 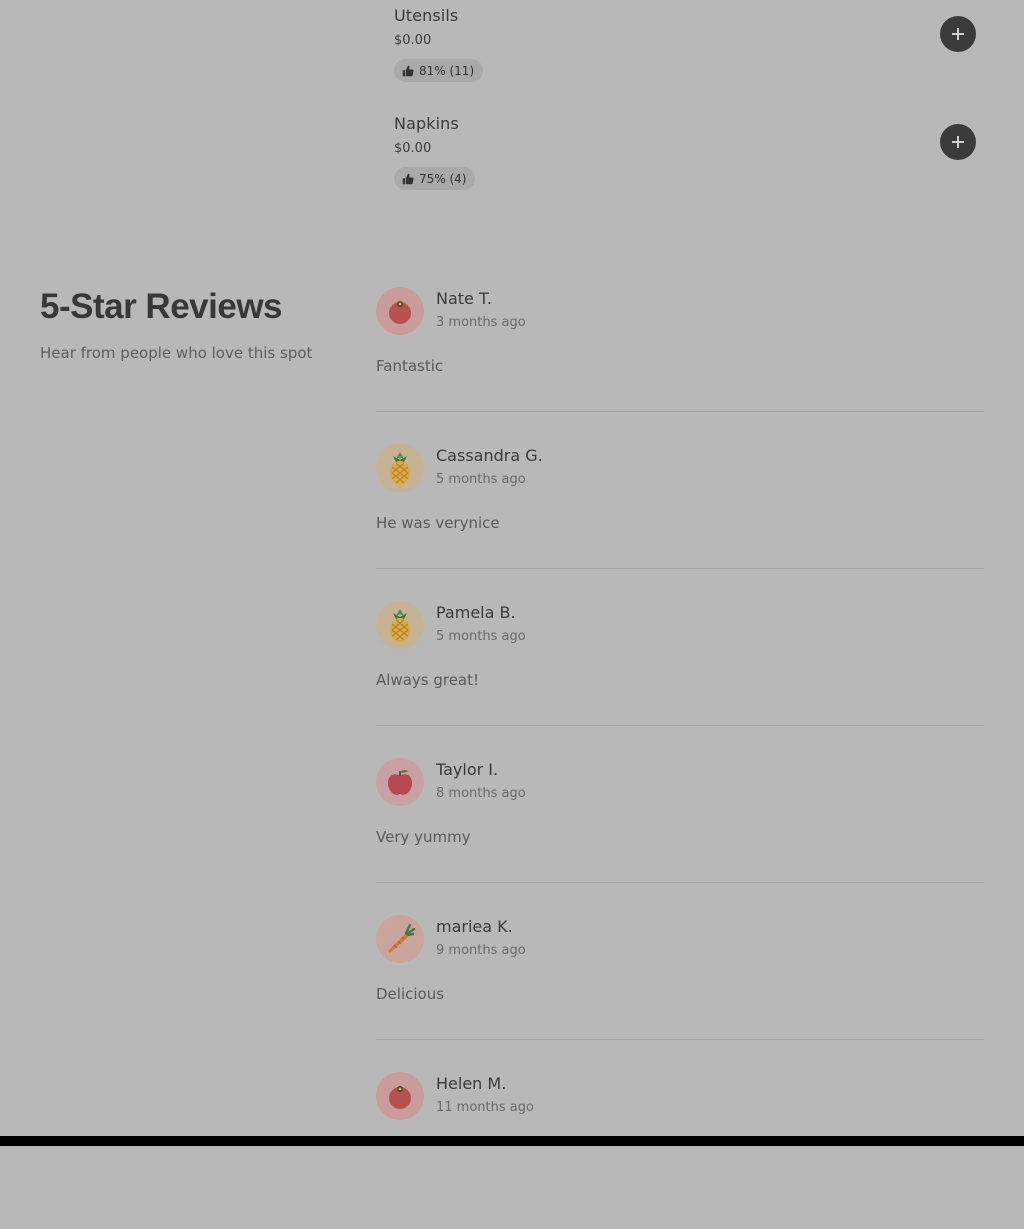 What do you see at coordinates (426, 123) in the screenshot?
I see `item-name: Napkins` at bounding box center [426, 123].